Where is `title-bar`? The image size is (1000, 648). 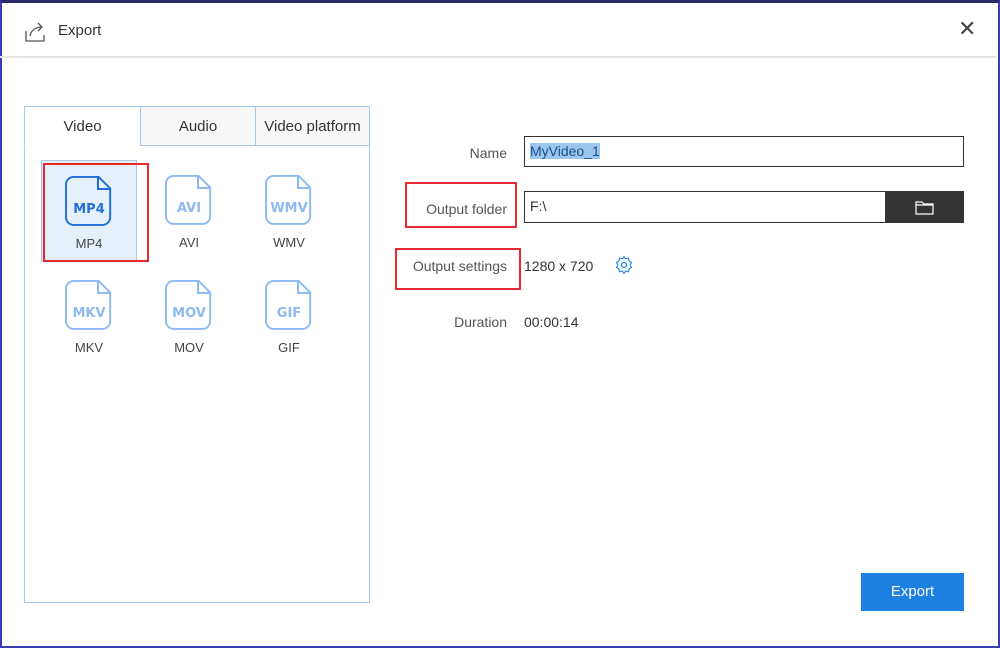 title-bar is located at coordinates (498, 29).